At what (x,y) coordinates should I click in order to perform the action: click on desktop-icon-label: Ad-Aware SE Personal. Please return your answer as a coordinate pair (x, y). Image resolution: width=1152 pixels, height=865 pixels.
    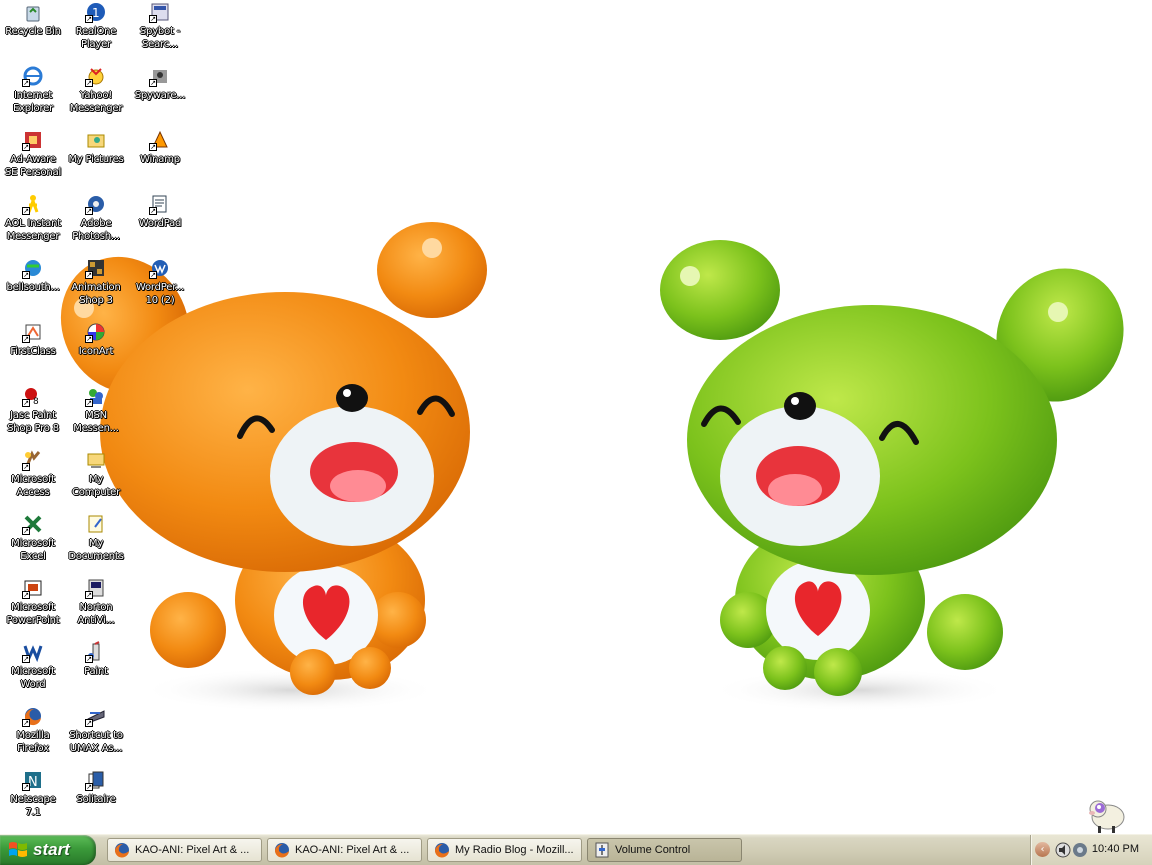
    Looking at the image, I should click on (33, 166).